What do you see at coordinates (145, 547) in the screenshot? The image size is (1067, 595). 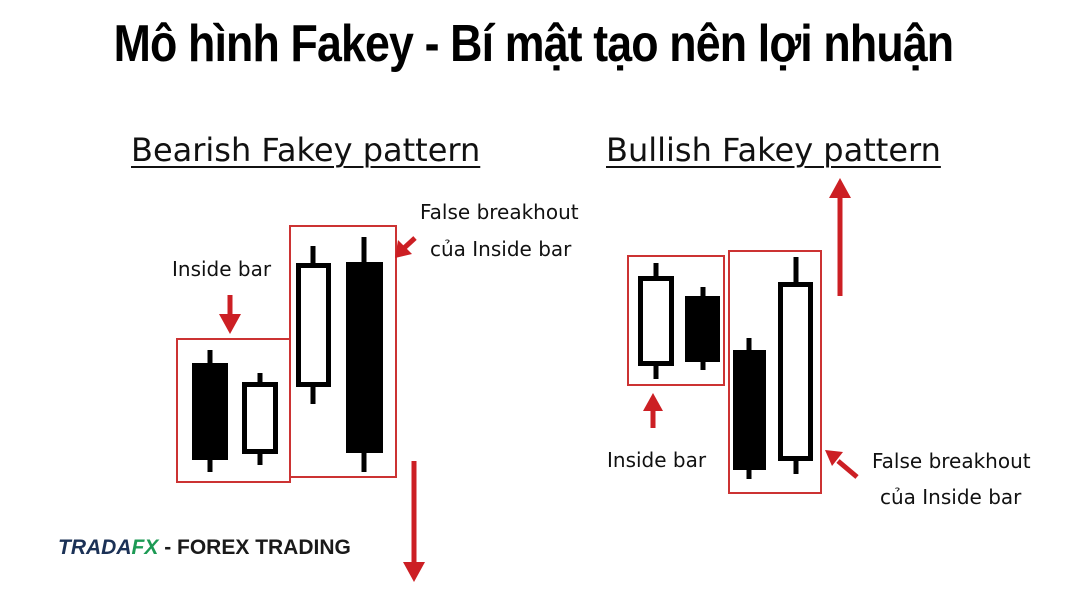 I see `brand-logo-part2: FX` at bounding box center [145, 547].